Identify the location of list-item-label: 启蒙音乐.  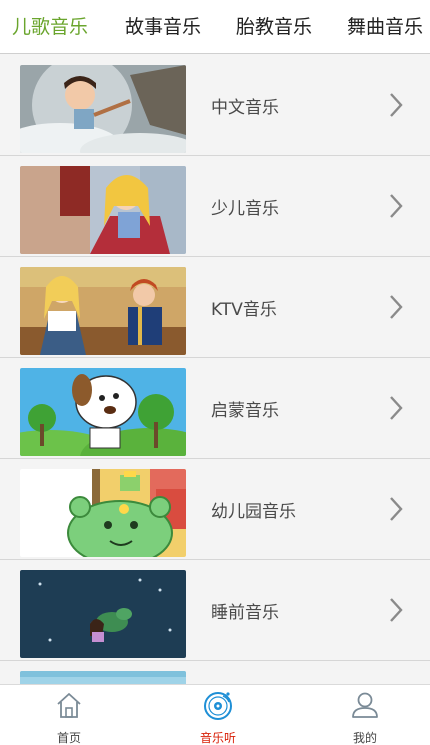
(245, 411).